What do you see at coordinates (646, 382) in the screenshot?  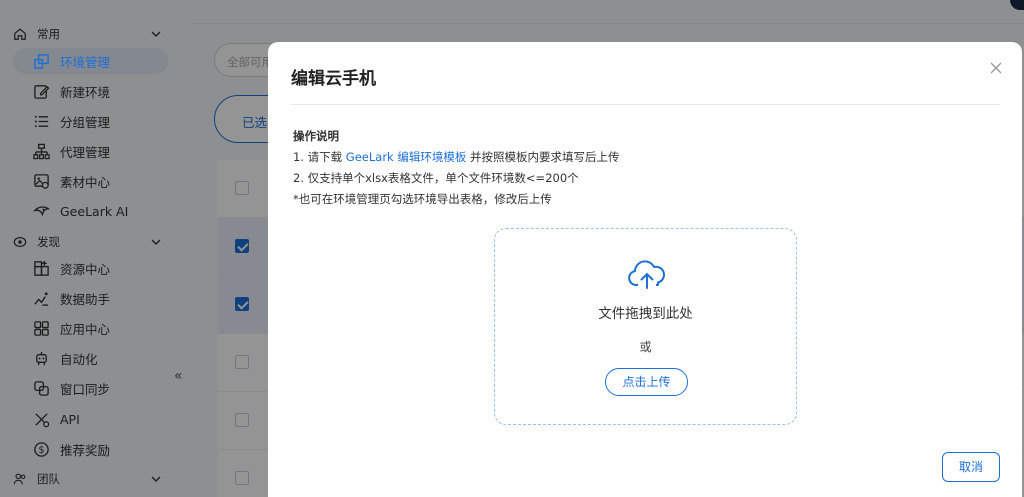 I see `click-upload-button: 点击上传` at bounding box center [646, 382].